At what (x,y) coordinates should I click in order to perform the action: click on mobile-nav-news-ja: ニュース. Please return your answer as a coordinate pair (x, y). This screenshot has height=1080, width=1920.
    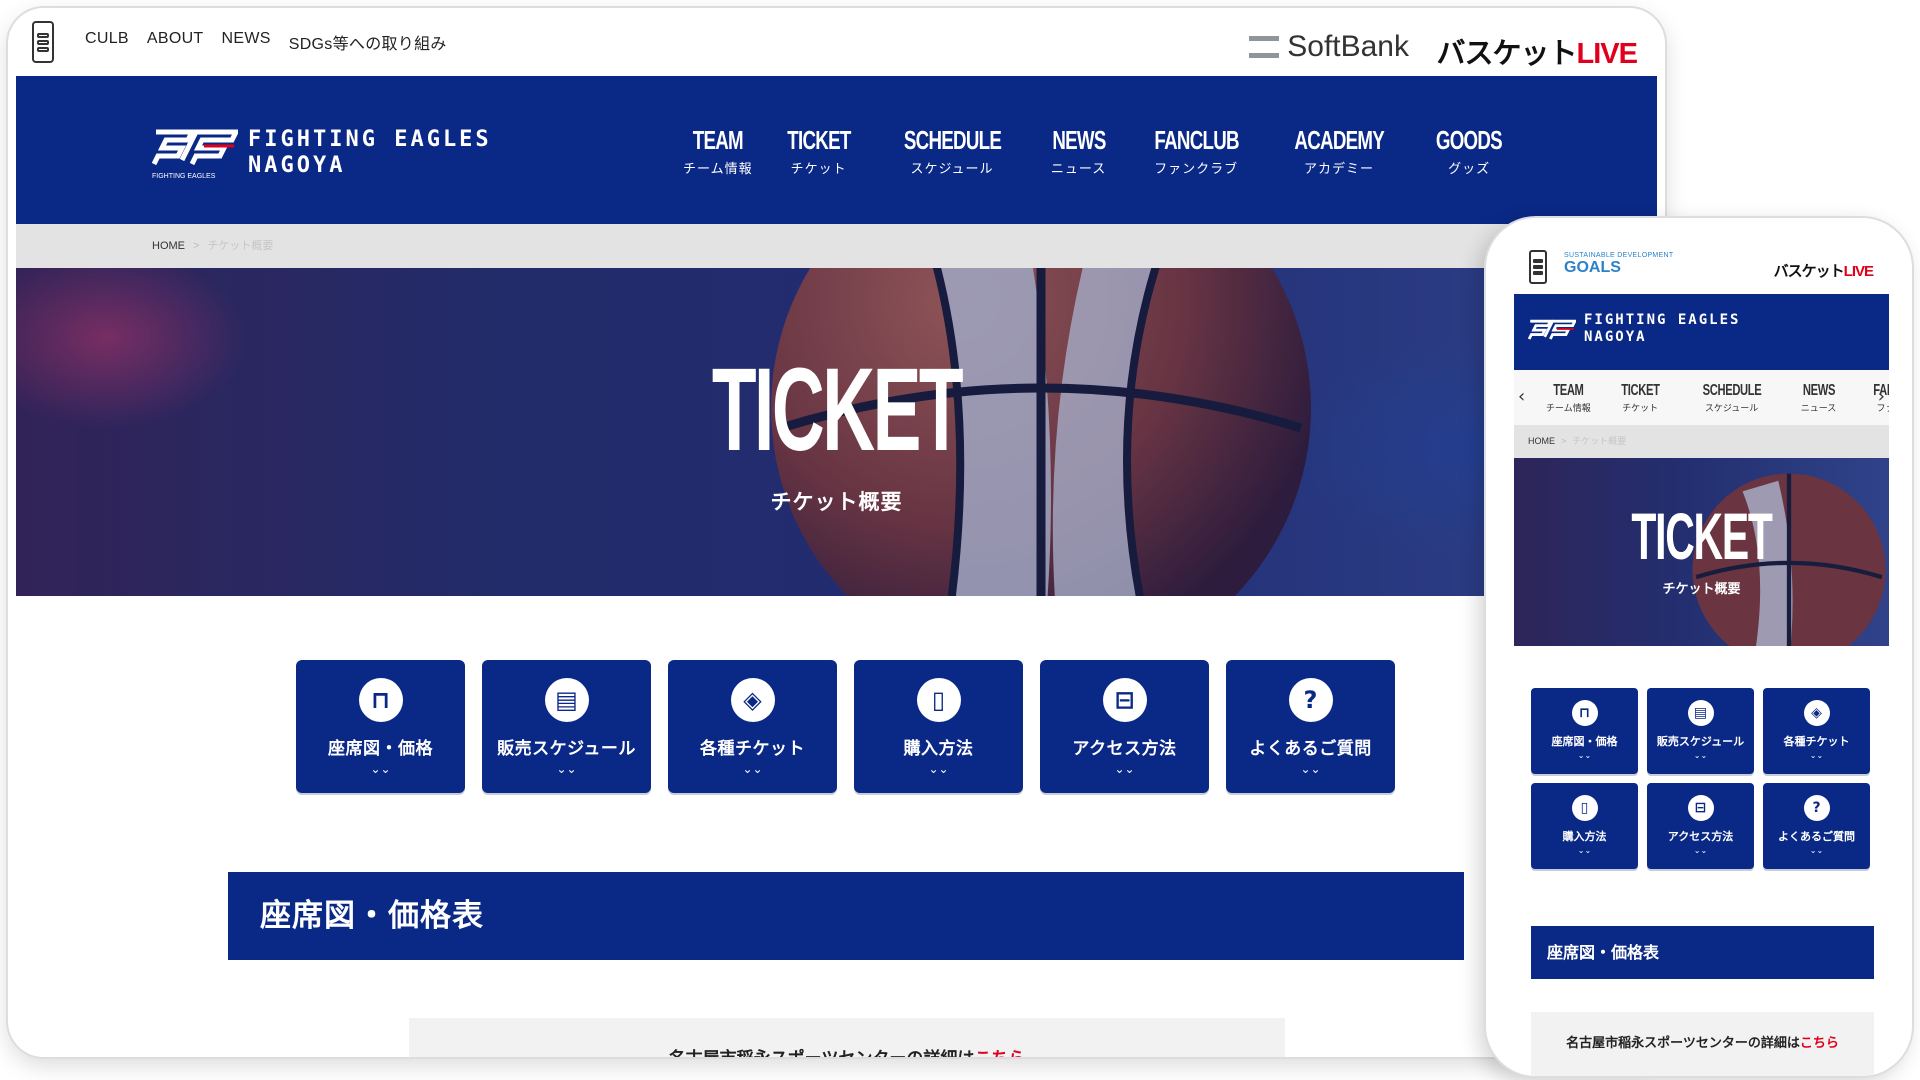
    Looking at the image, I should click on (1818, 408).